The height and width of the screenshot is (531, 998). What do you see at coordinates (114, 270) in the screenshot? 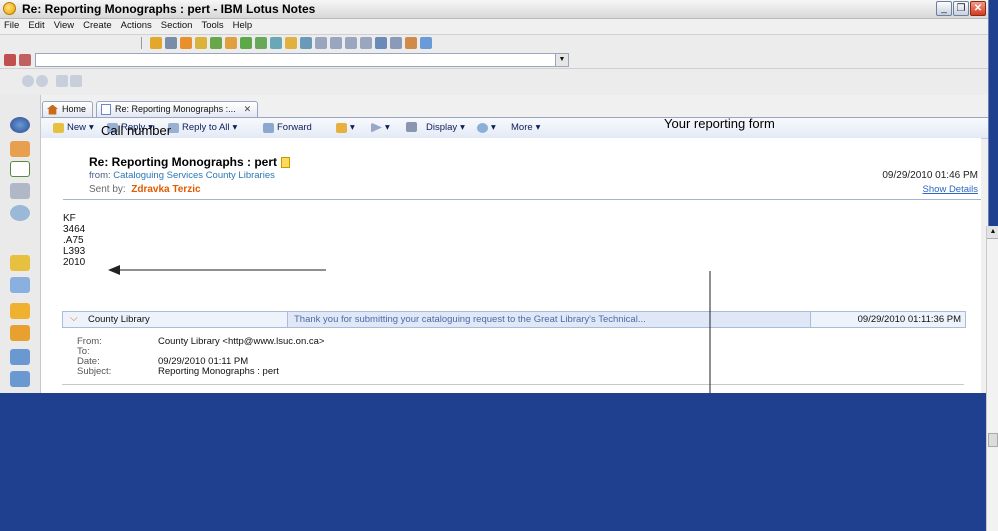
I see `call-number-arrowhead` at bounding box center [114, 270].